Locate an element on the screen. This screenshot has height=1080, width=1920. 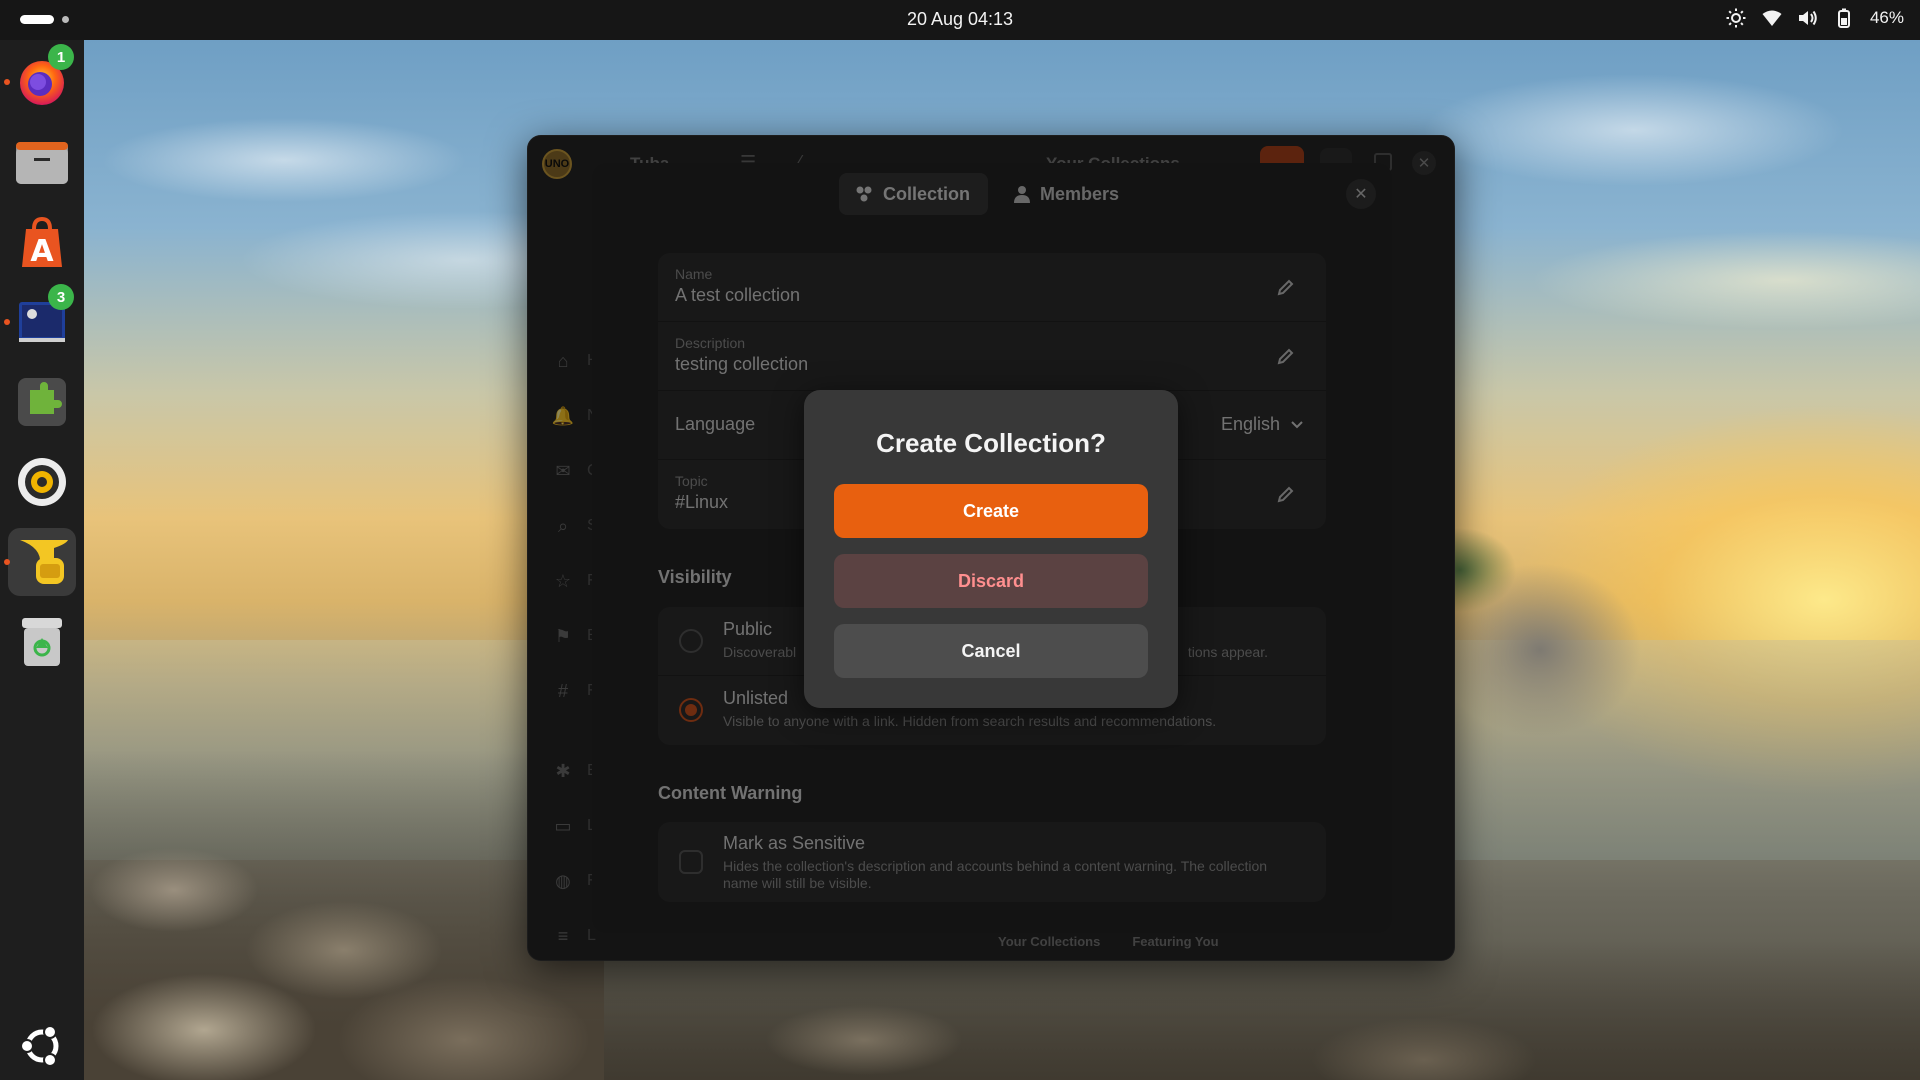
notification-badge: 3 is located at coordinates (61, 297).